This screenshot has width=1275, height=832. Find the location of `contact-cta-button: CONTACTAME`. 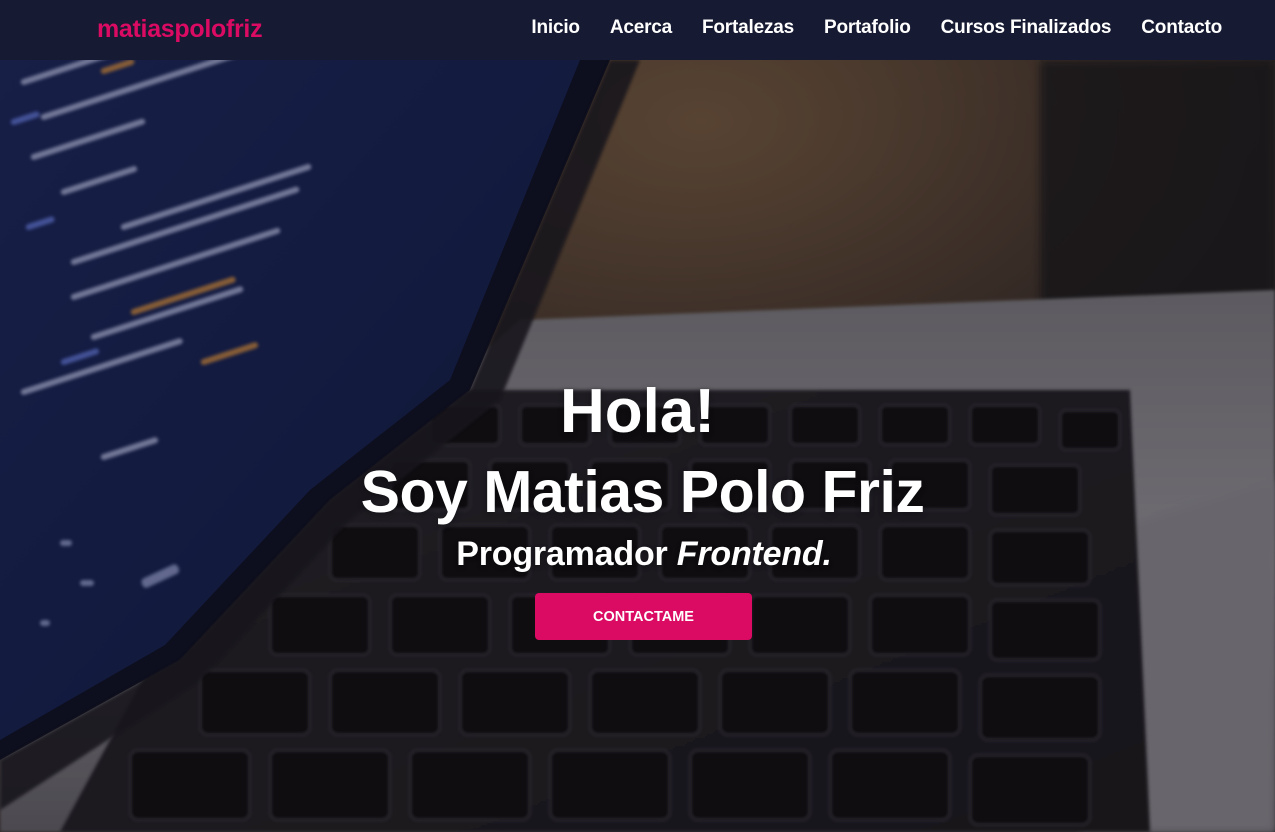

contact-cta-button: CONTACTAME is located at coordinates (643, 616).